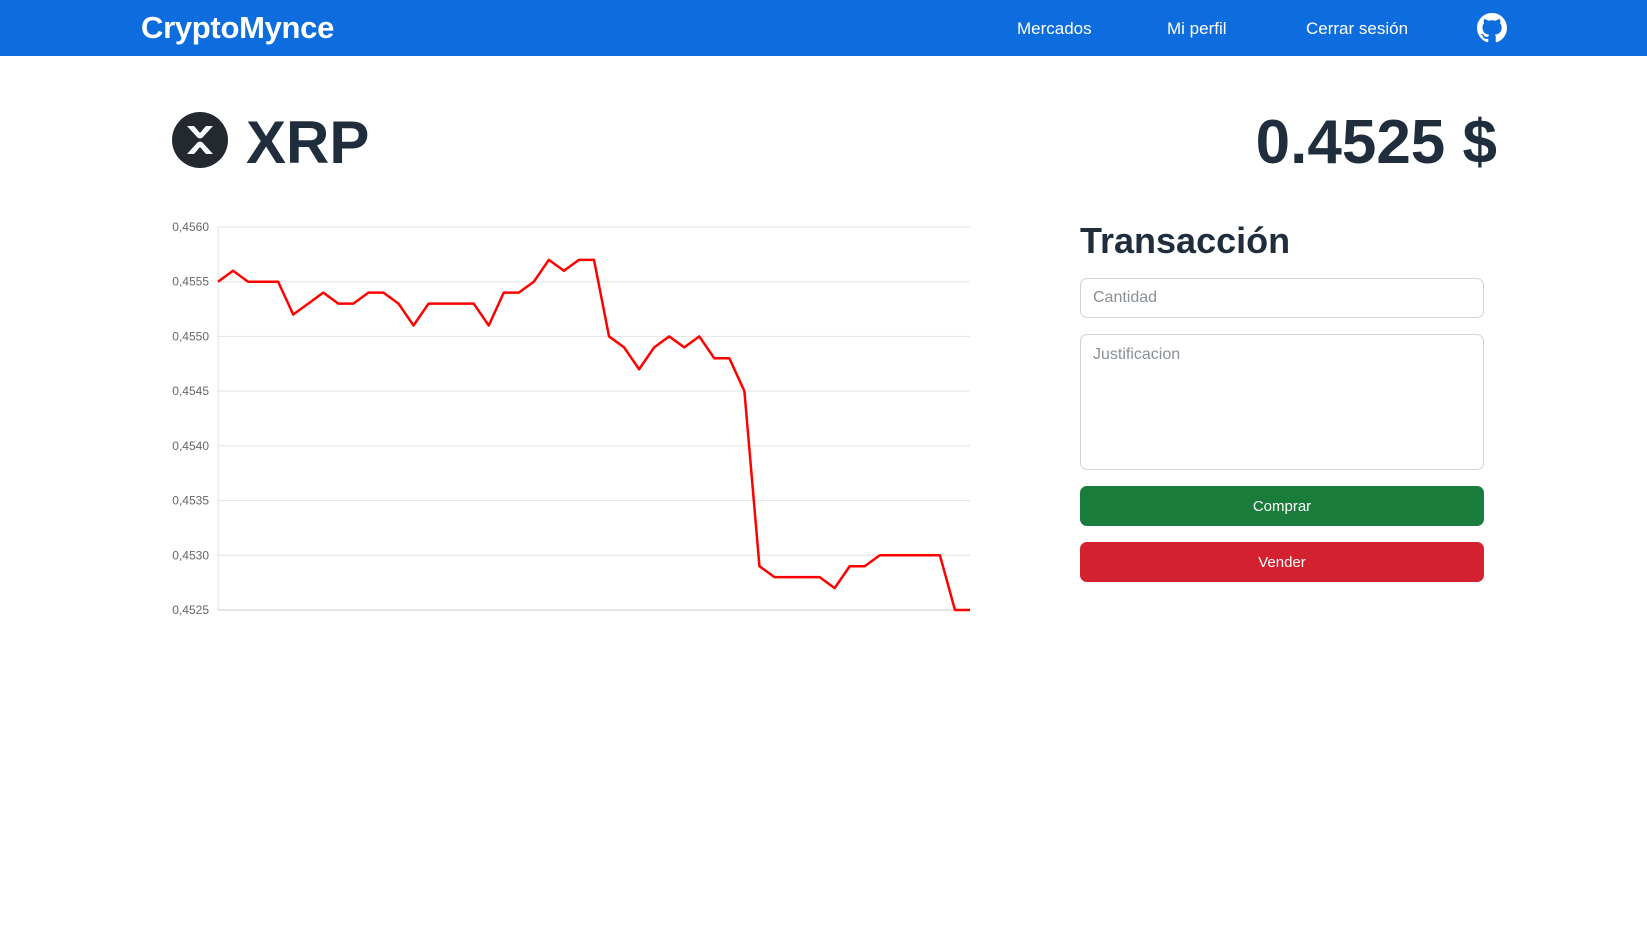 Image resolution: width=1647 pixels, height=927 pixels. I want to click on y-tick-label: 0,4560, so click(190, 227).